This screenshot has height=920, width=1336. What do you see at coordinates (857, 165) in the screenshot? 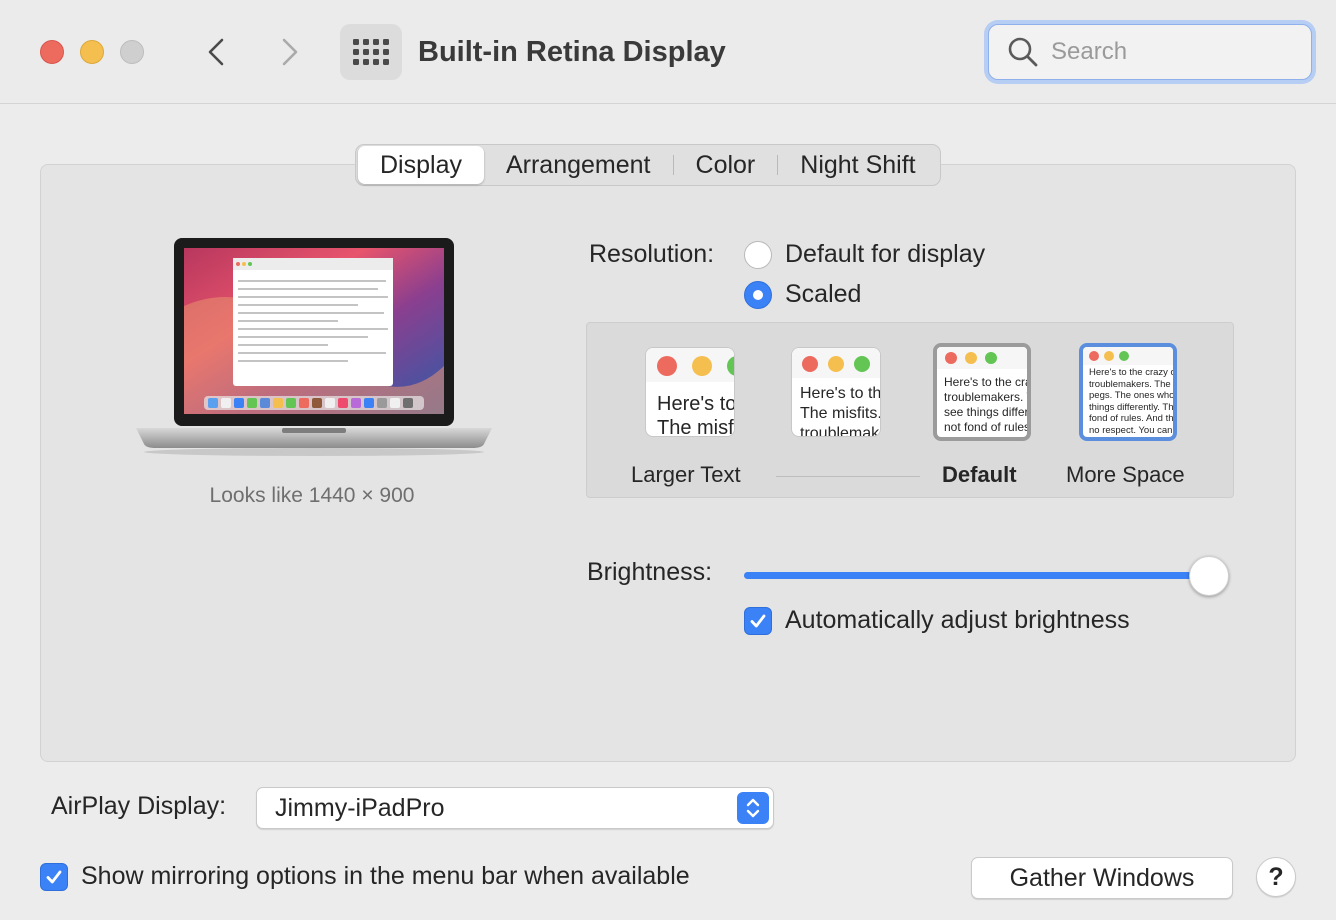
I see `tab-night-shift: Night Shift` at bounding box center [857, 165].